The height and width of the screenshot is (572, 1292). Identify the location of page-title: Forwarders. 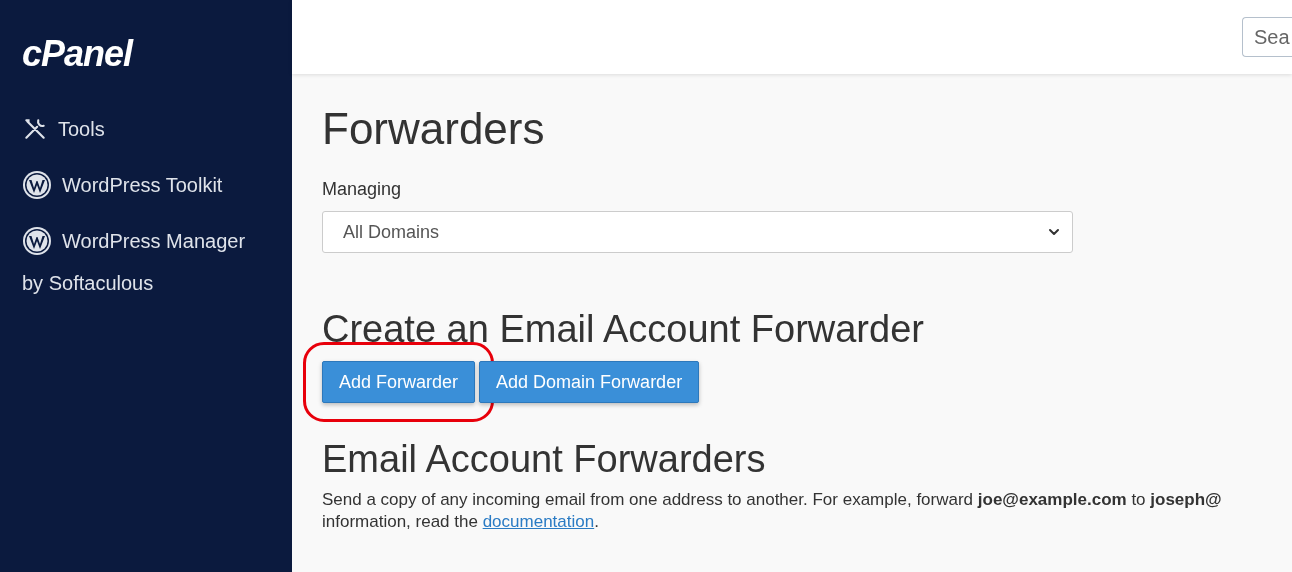
(433, 129).